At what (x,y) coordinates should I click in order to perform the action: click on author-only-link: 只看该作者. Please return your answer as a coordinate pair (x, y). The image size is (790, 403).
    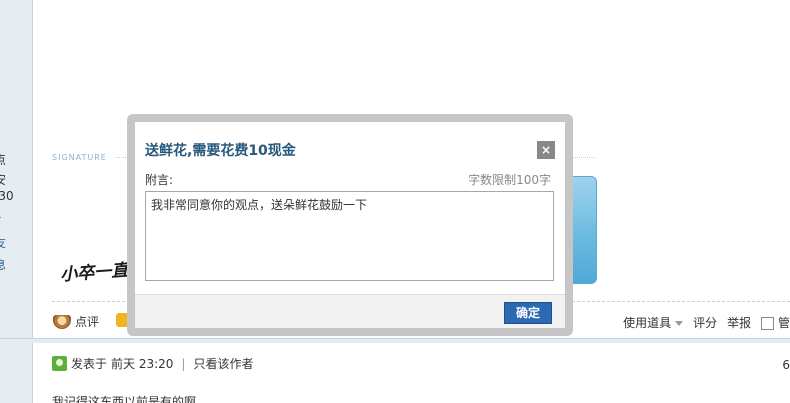
    Looking at the image, I should click on (223, 363).